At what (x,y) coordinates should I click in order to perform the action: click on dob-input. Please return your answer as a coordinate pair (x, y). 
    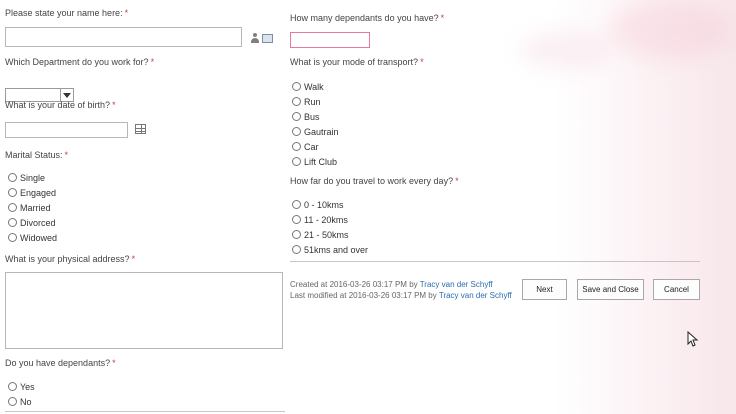
    Looking at the image, I should click on (66, 130).